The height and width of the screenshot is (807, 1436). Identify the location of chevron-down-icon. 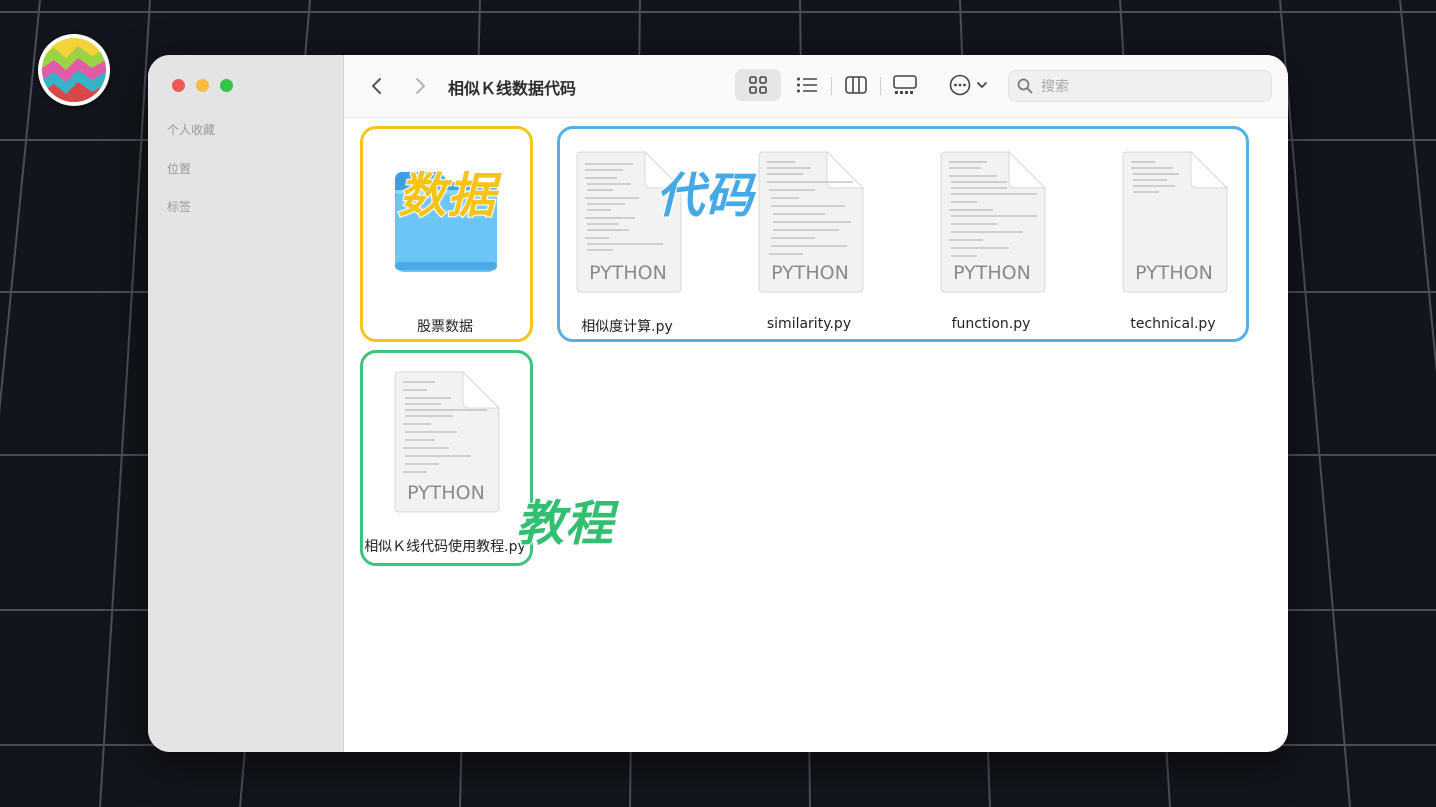
(981, 85).